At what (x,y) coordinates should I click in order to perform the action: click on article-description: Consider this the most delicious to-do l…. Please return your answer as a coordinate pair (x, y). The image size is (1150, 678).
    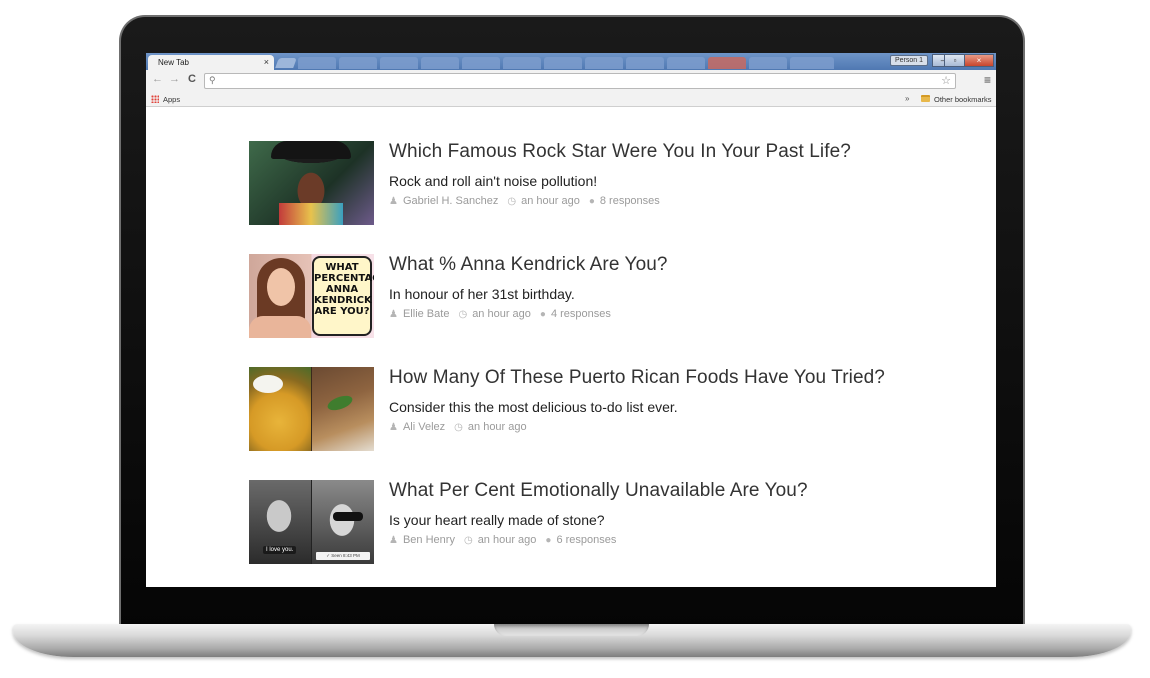
    Looking at the image, I should click on (533, 407).